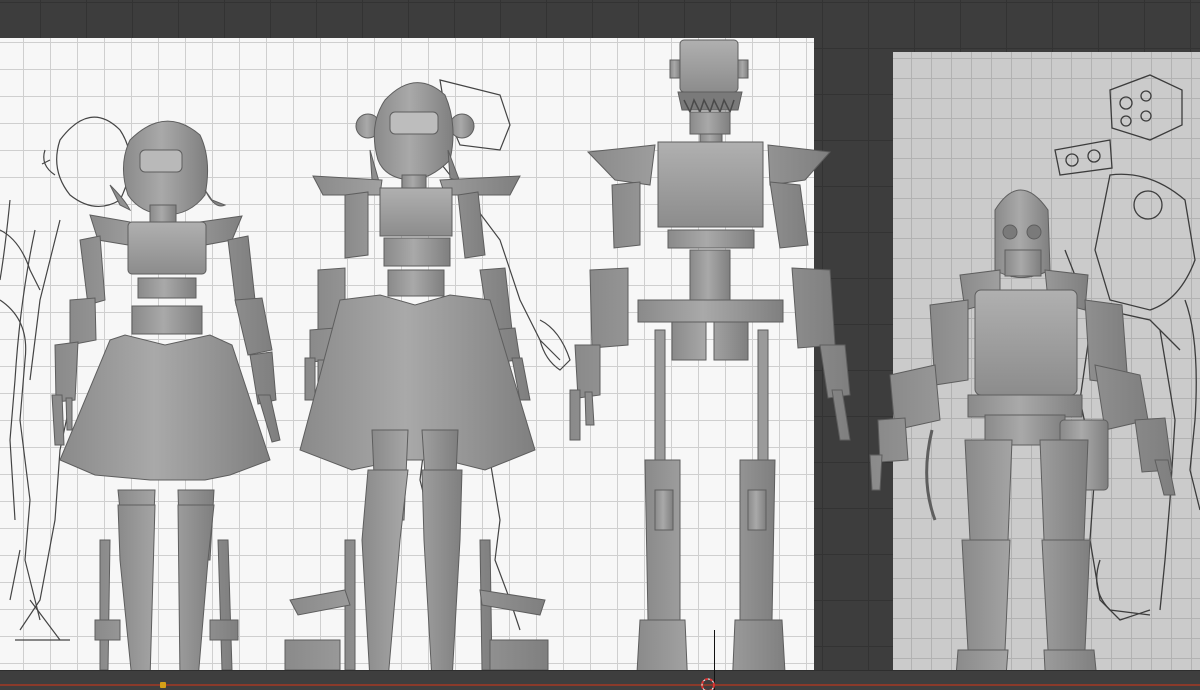 This screenshot has width=1200, height=690. What do you see at coordinates (600, 680) in the screenshot?
I see `timeline-strip` at bounding box center [600, 680].